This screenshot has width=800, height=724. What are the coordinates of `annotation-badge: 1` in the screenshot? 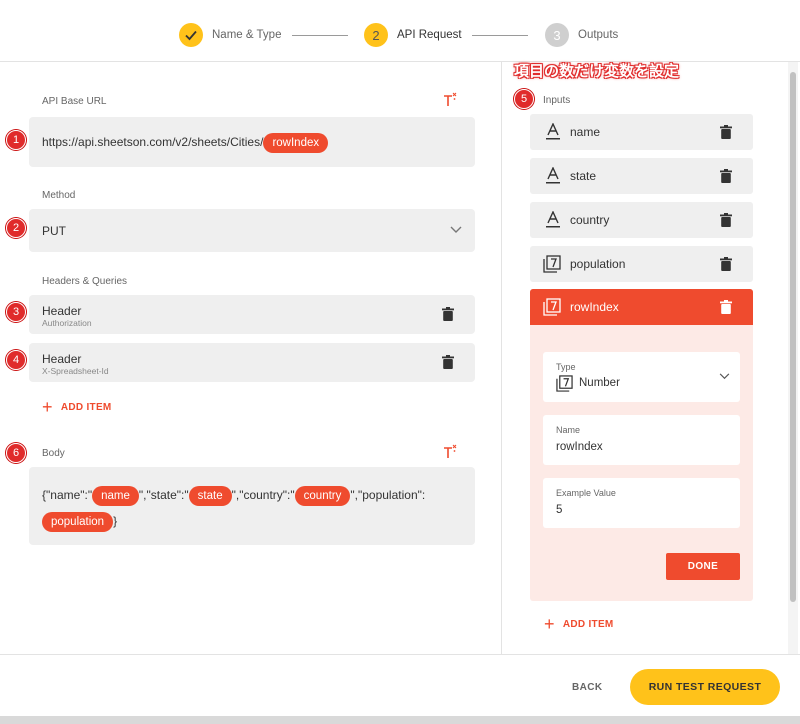 It's located at (16, 140).